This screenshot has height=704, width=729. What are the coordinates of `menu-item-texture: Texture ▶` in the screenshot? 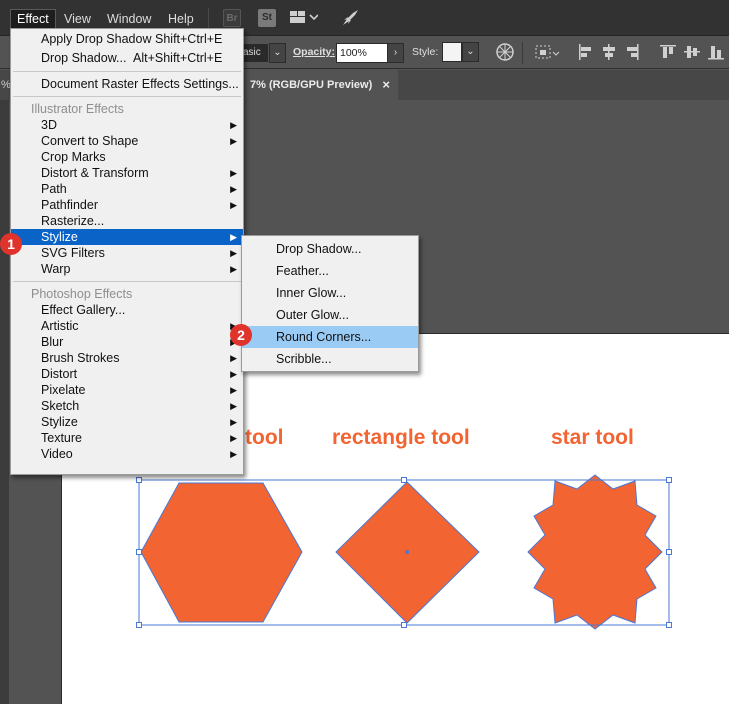 It's located at (127, 438).